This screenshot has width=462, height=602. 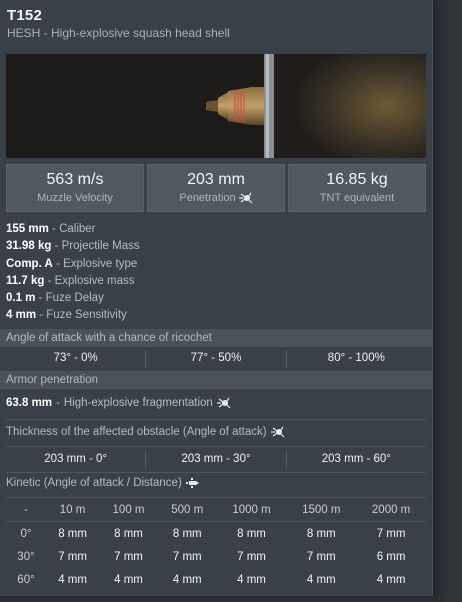 I want to click on stat-value: 16.85 kg, so click(x=357, y=179).